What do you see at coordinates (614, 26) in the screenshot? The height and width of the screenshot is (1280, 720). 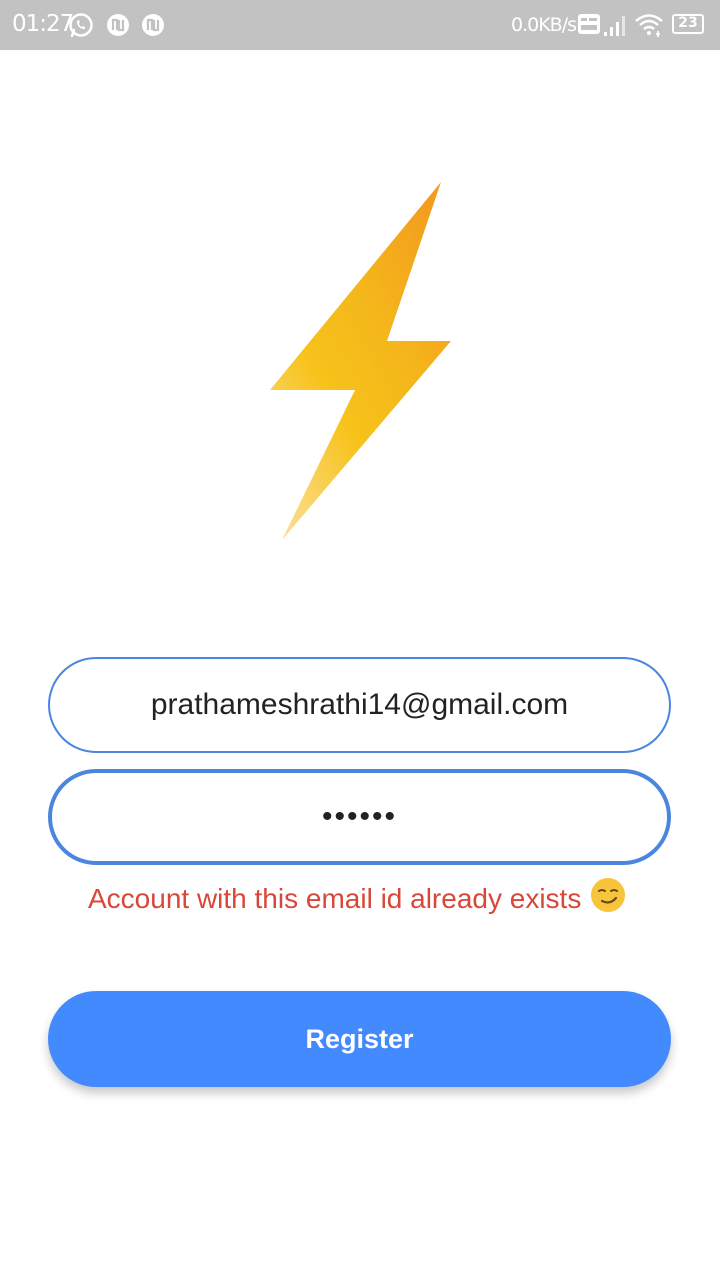 I see `signal-icon` at bounding box center [614, 26].